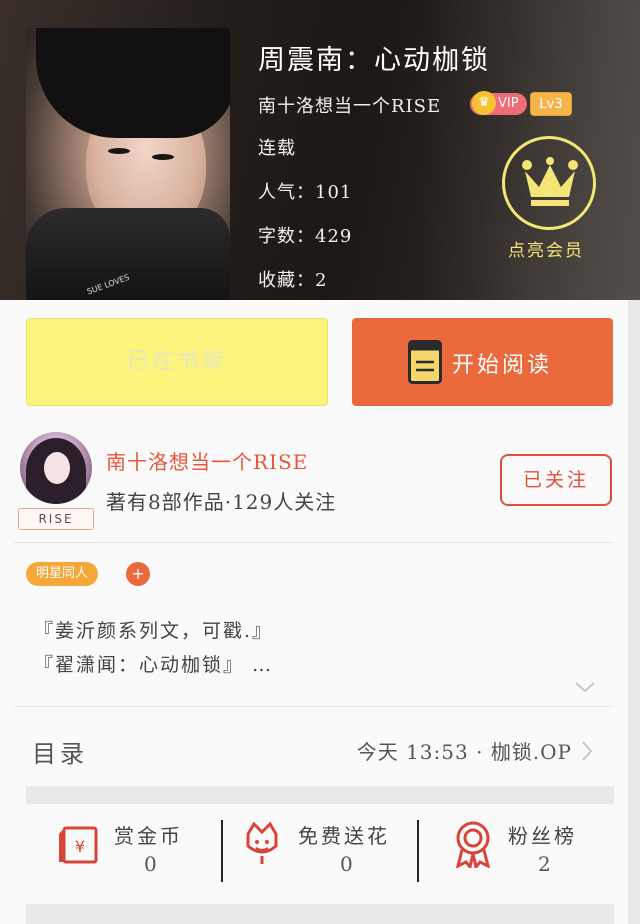  What do you see at coordinates (544, 864) in the screenshot?
I see `fan-ranking-value: 2` at bounding box center [544, 864].